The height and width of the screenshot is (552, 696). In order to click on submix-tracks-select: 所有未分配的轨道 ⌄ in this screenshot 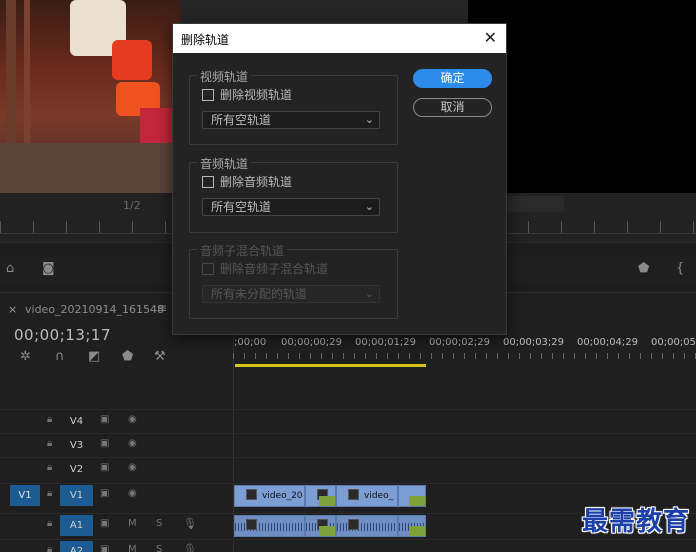, I will do `click(291, 294)`.